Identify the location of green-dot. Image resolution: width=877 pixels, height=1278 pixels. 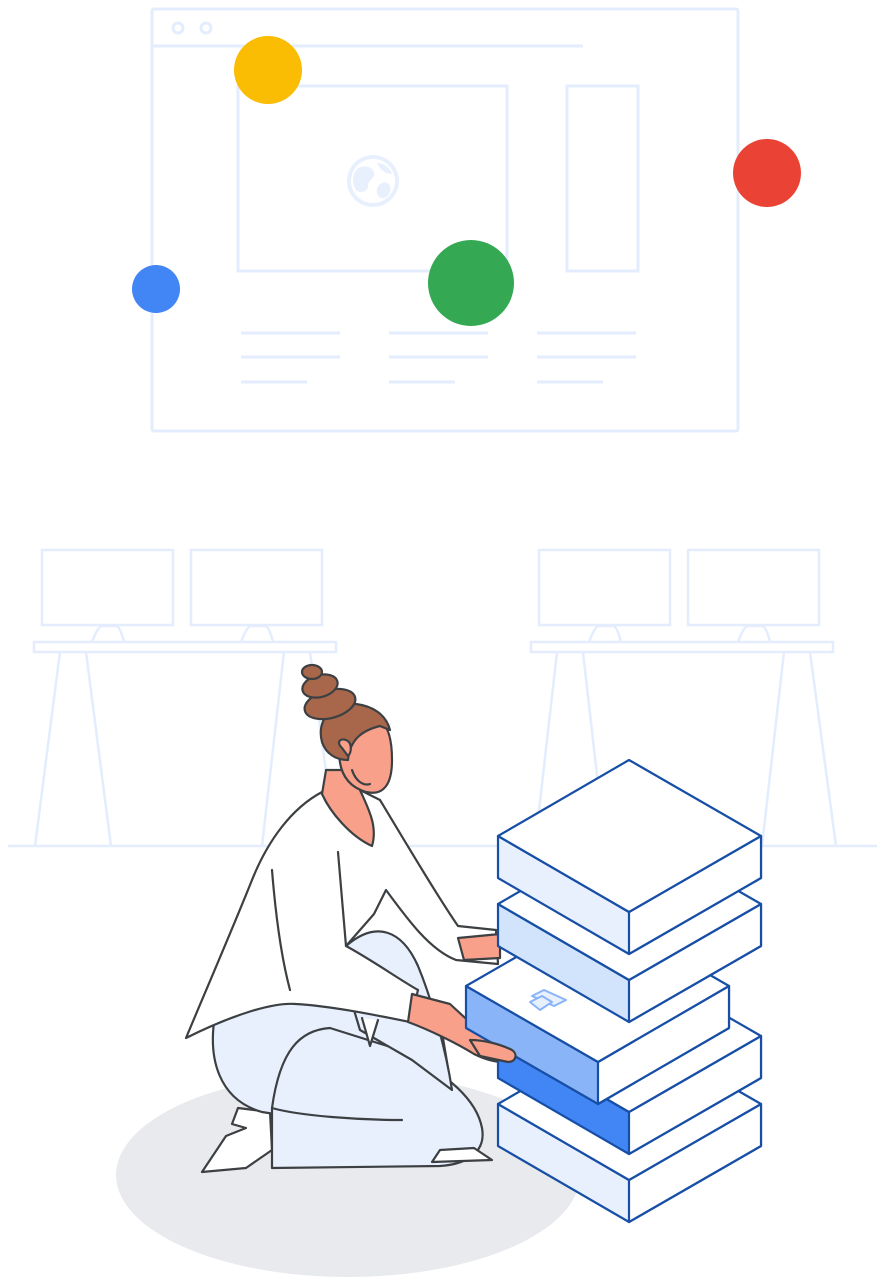
(471, 283).